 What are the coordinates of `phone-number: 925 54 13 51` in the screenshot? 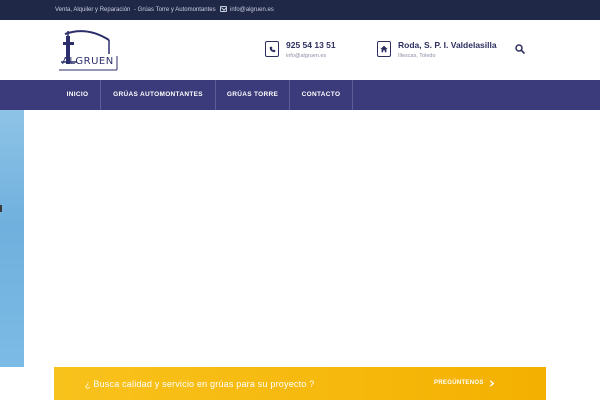 It's located at (311, 45).